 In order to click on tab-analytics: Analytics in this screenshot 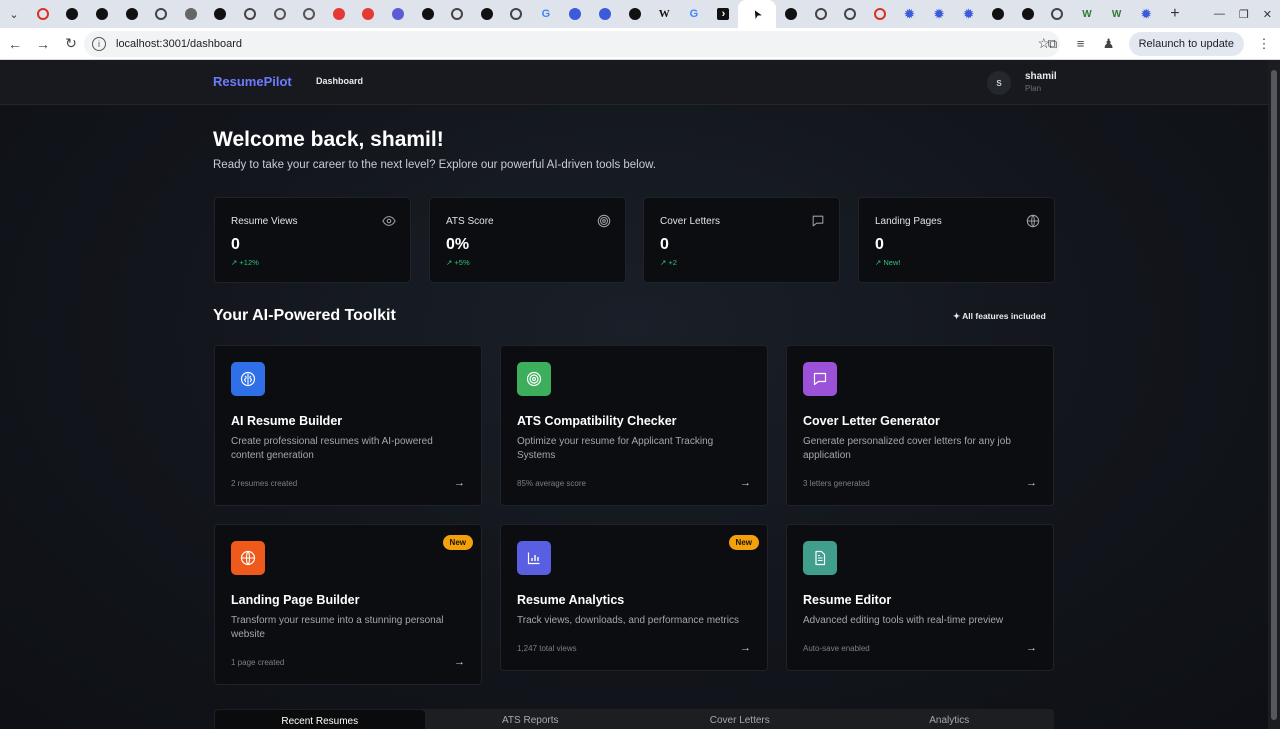, I will do `click(950, 719)`.